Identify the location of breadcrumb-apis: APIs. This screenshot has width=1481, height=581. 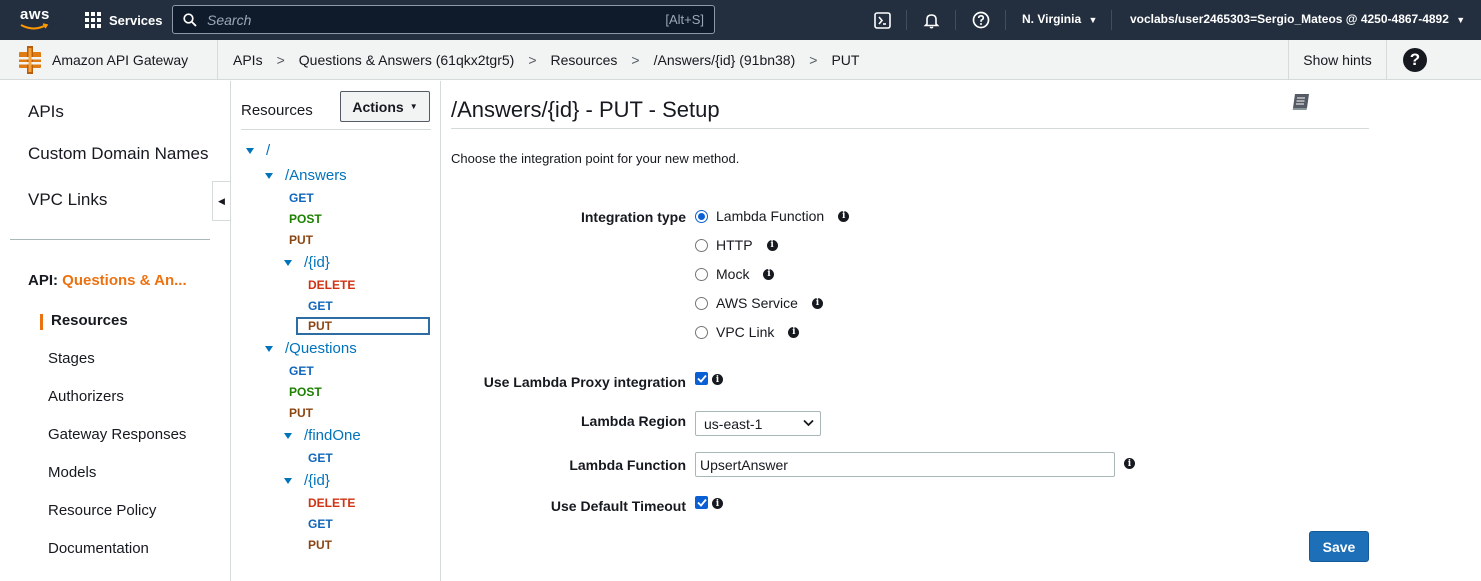
(248, 60).